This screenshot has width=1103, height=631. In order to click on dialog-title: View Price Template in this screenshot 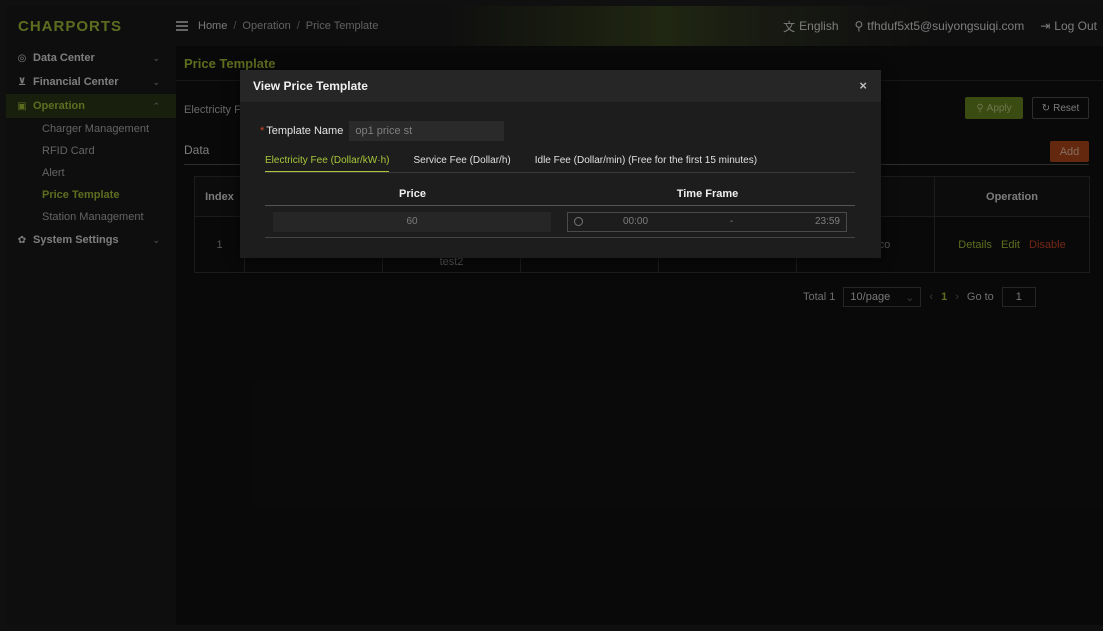, I will do `click(310, 86)`.